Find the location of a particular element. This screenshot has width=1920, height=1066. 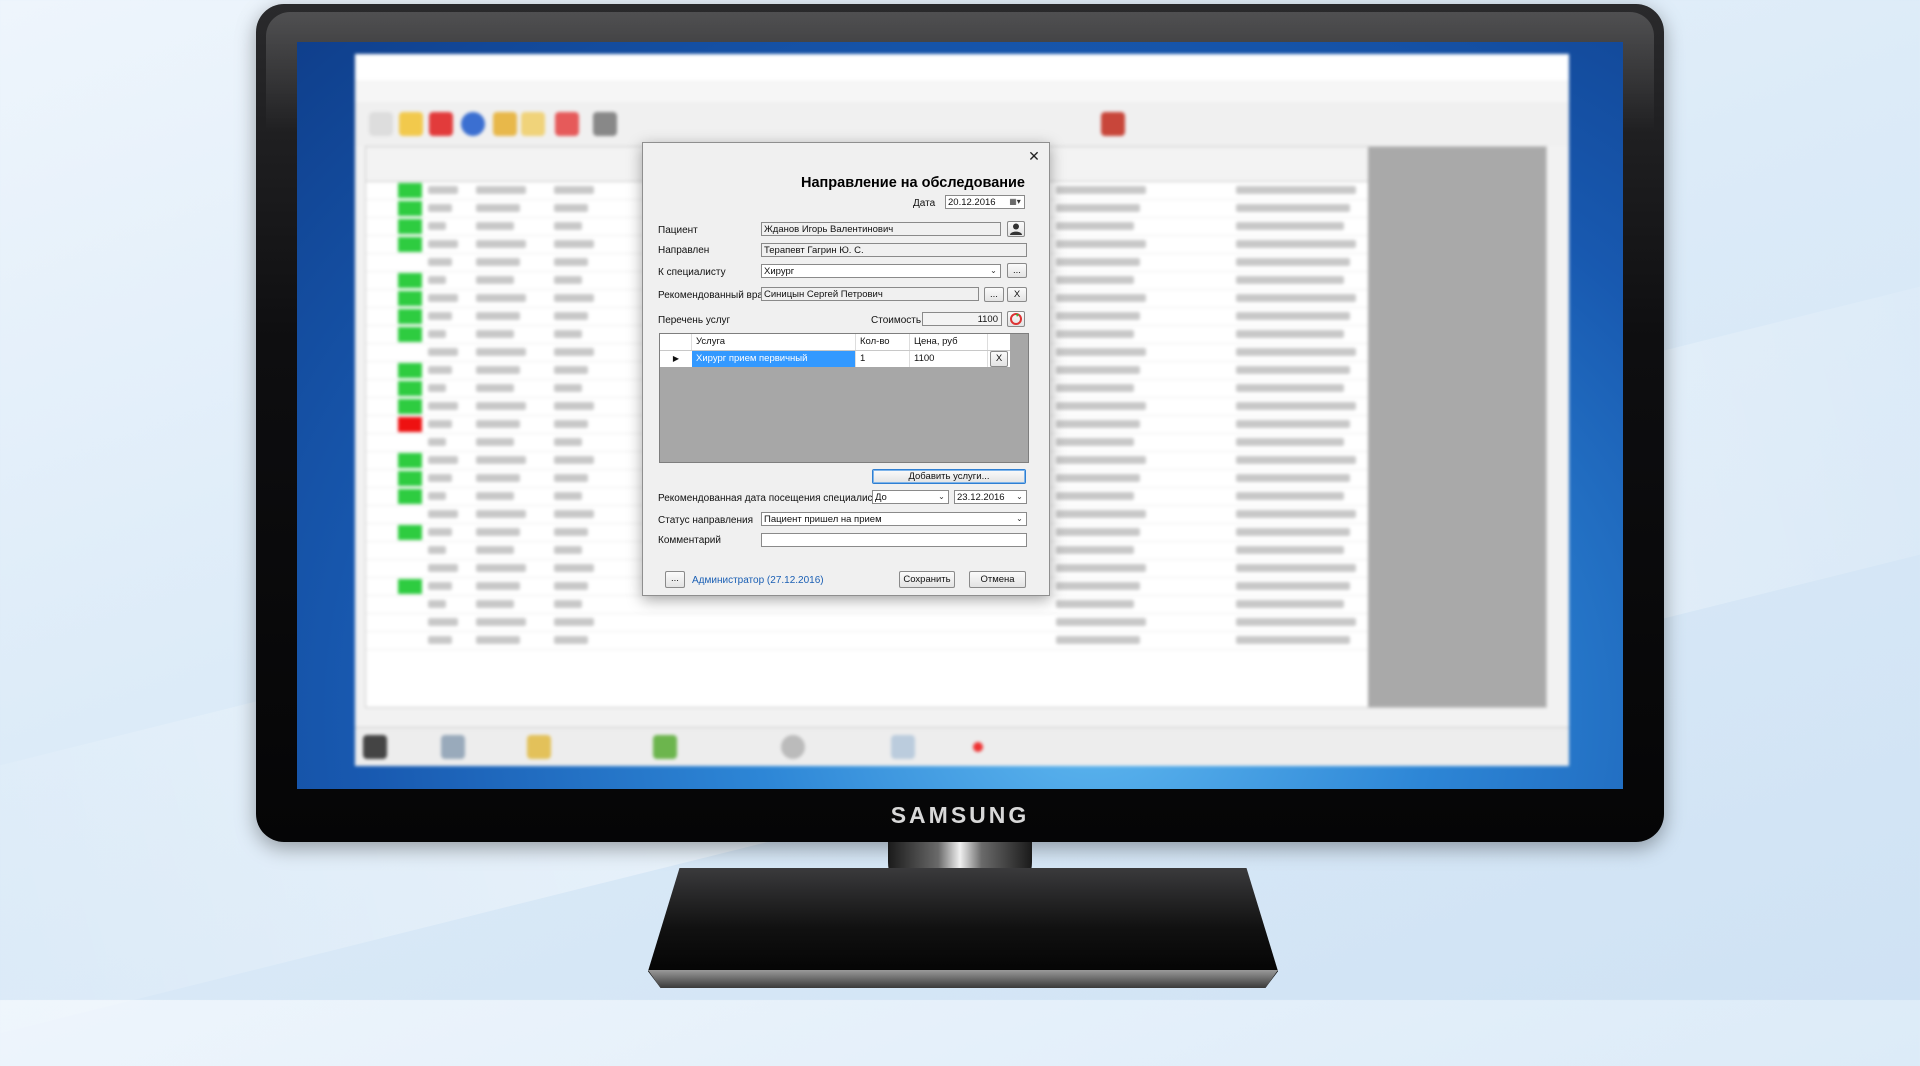

author-link: Администратор (27.12.2016) is located at coordinates (758, 580).